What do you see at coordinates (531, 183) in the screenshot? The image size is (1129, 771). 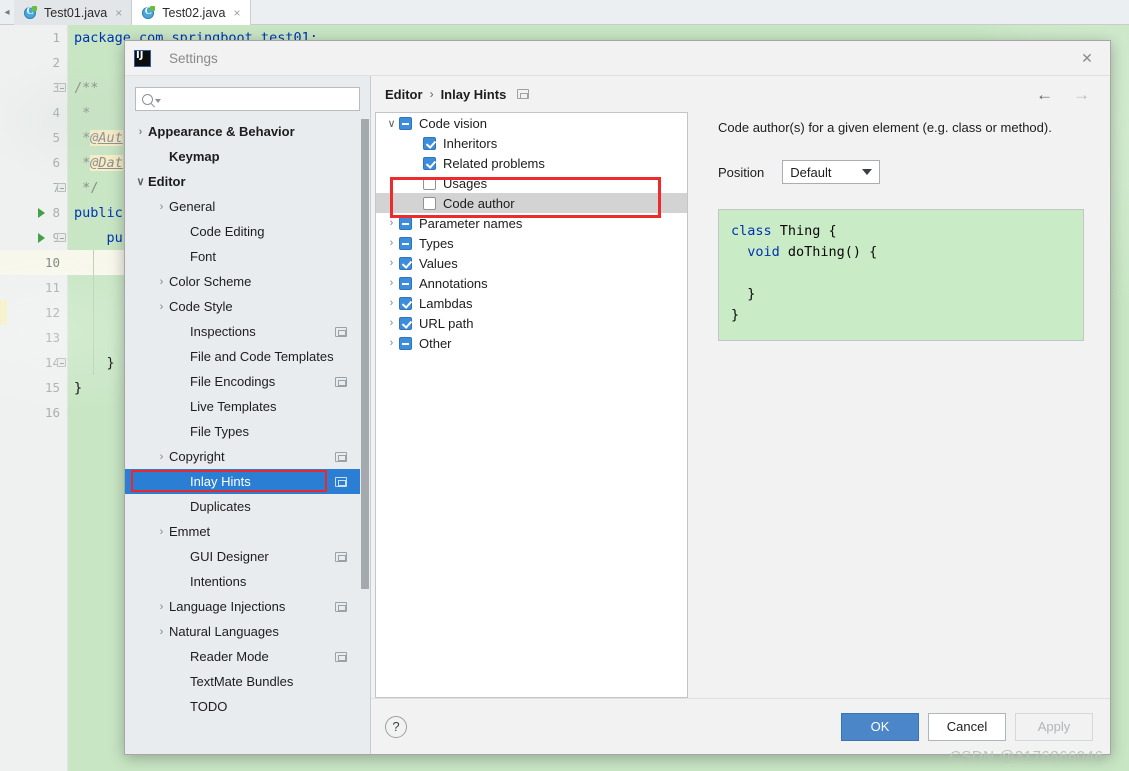 I see `hint-row-usages: Usages` at bounding box center [531, 183].